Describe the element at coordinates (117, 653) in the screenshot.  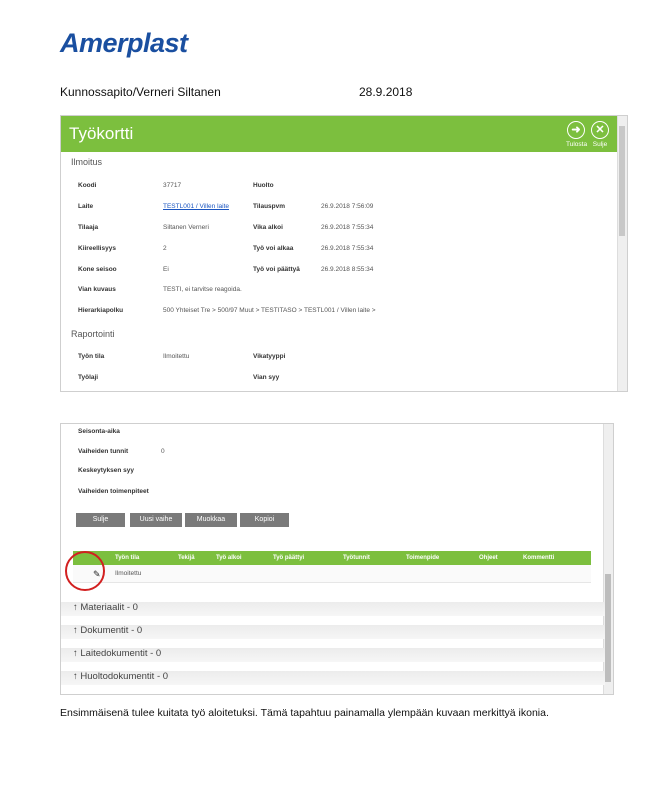
I see `accordion-label: ↑ Laitedokumentit - 0` at that location.